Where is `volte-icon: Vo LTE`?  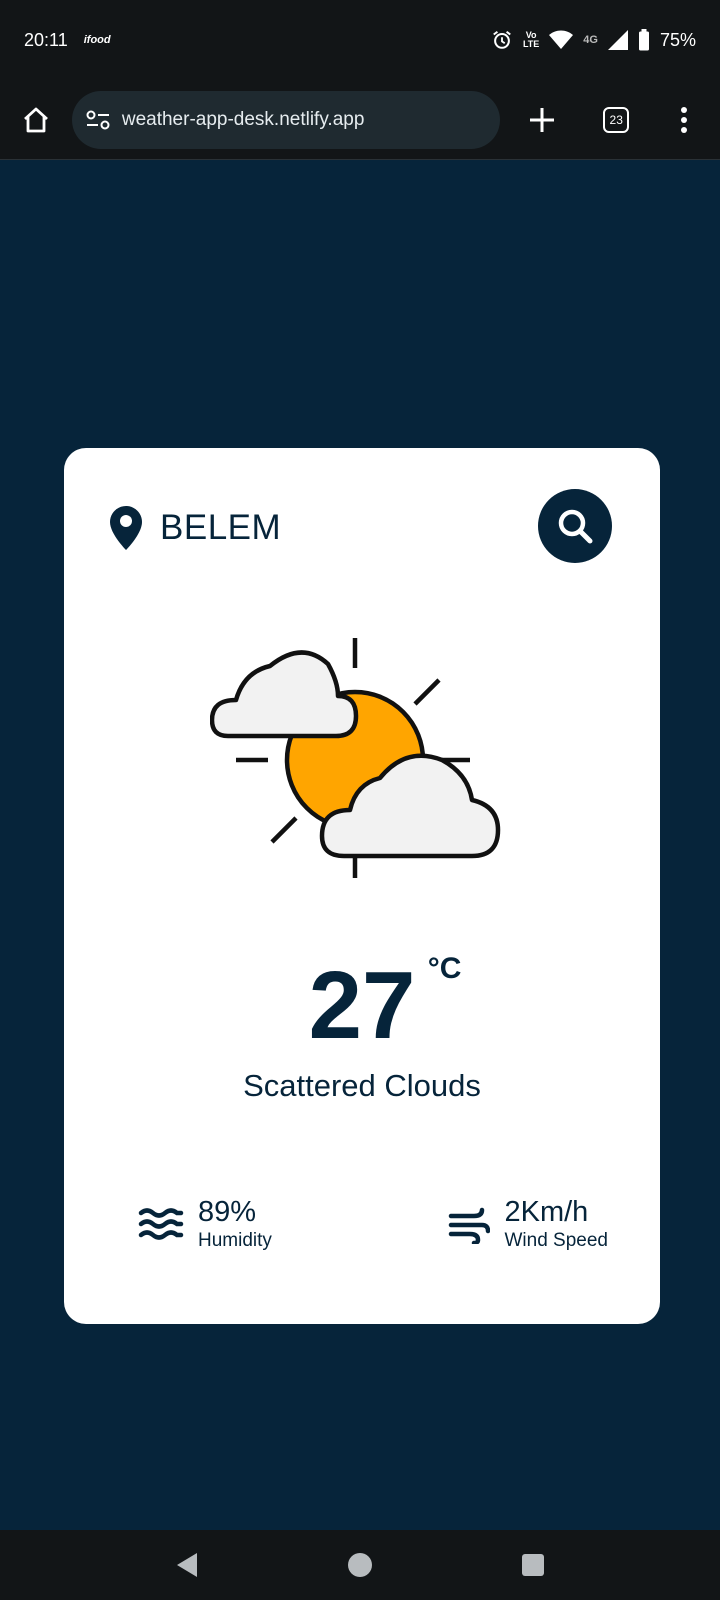 volte-icon: Vo LTE is located at coordinates (531, 40).